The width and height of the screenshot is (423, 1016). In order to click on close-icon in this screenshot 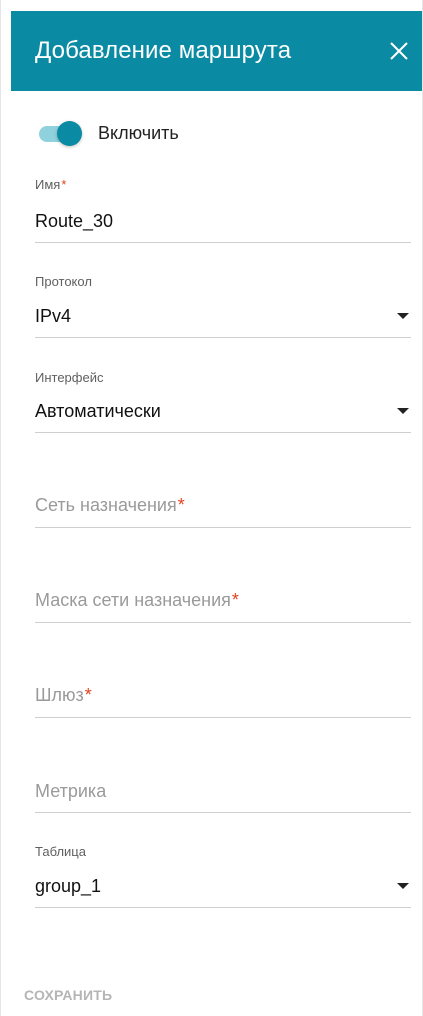, I will do `click(399, 51)`.